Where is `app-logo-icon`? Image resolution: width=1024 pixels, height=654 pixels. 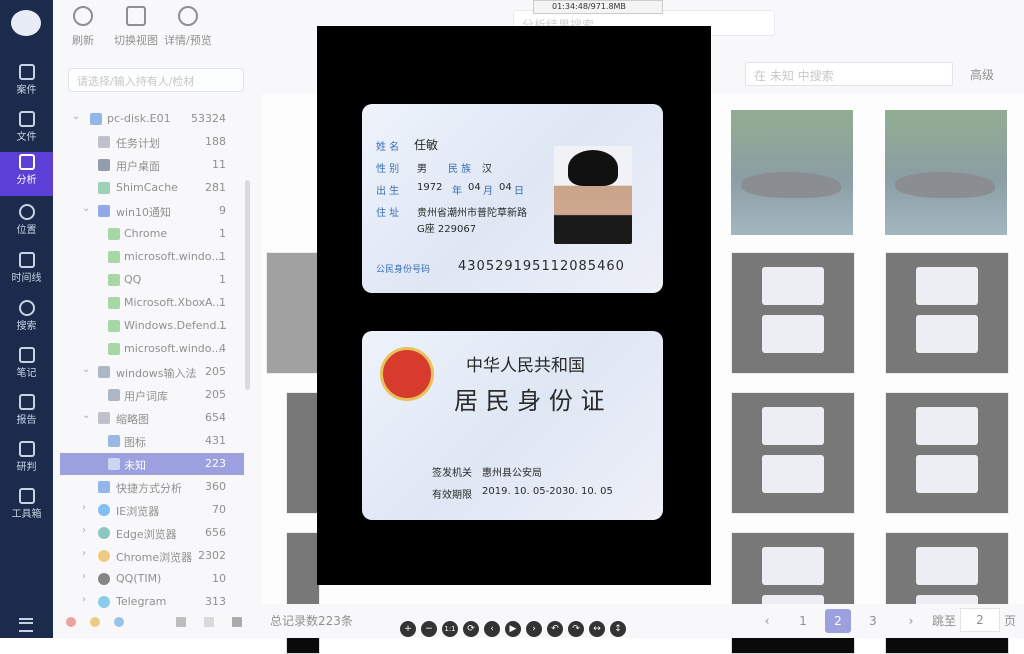
app-logo-icon is located at coordinates (26, 23).